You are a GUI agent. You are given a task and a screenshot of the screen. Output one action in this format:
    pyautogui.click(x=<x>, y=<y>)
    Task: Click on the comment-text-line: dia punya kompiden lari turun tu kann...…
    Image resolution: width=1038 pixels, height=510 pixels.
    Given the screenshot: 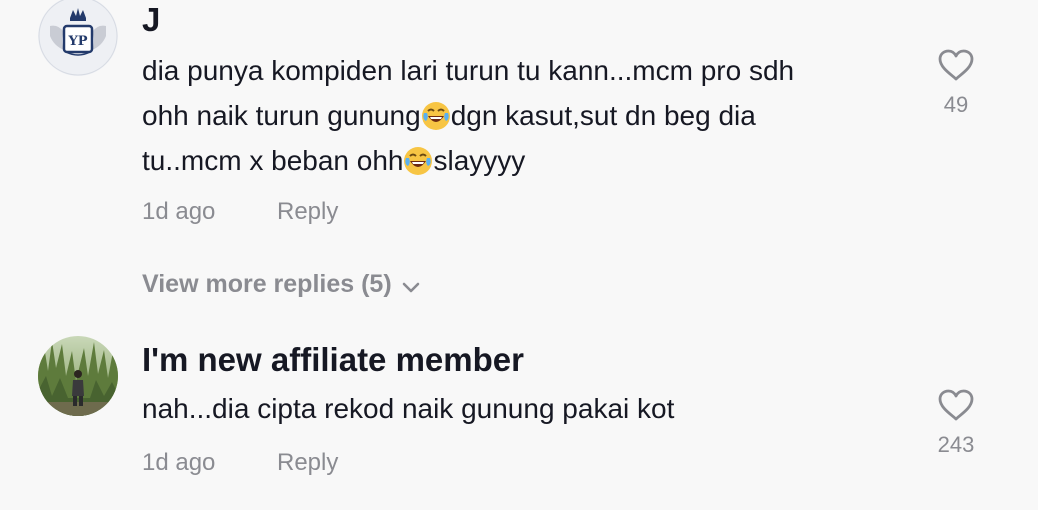 What is the action you would take?
    pyautogui.click(x=468, y=70)
    